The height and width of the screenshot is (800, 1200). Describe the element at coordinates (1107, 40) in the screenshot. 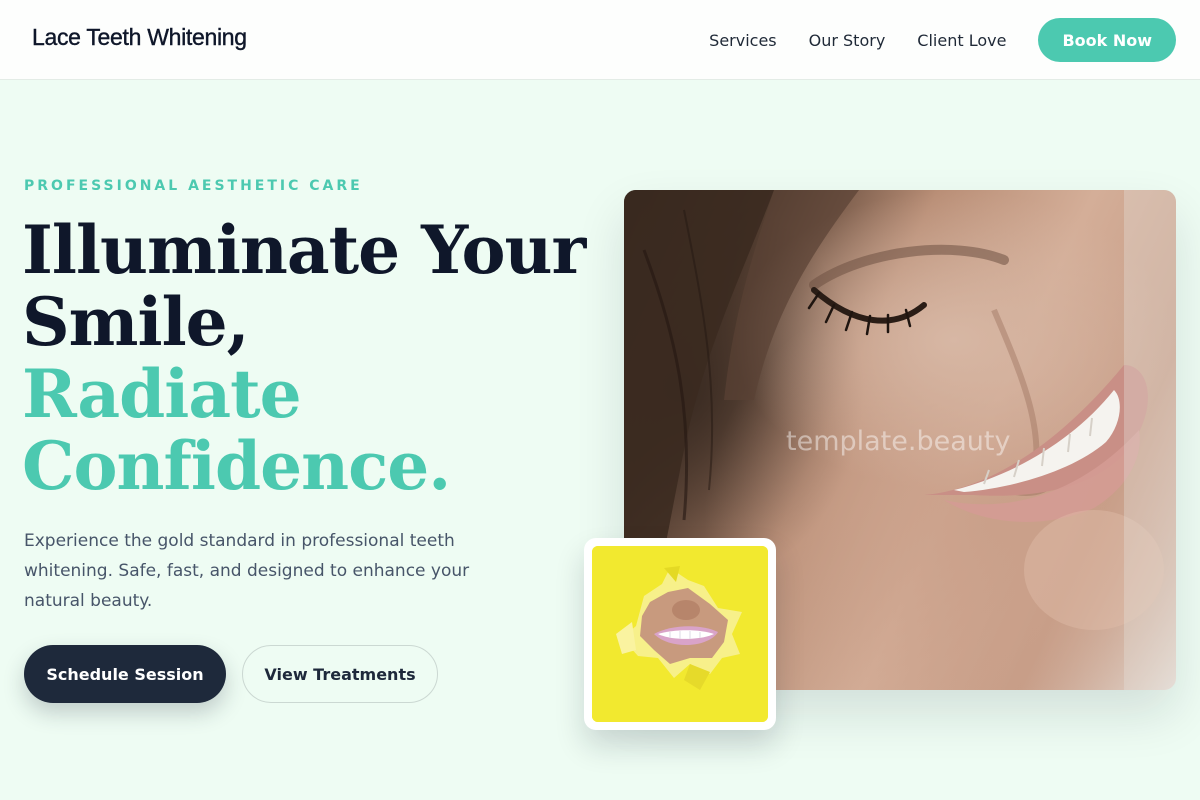

I see `book-now-button: Book Now` at that location.